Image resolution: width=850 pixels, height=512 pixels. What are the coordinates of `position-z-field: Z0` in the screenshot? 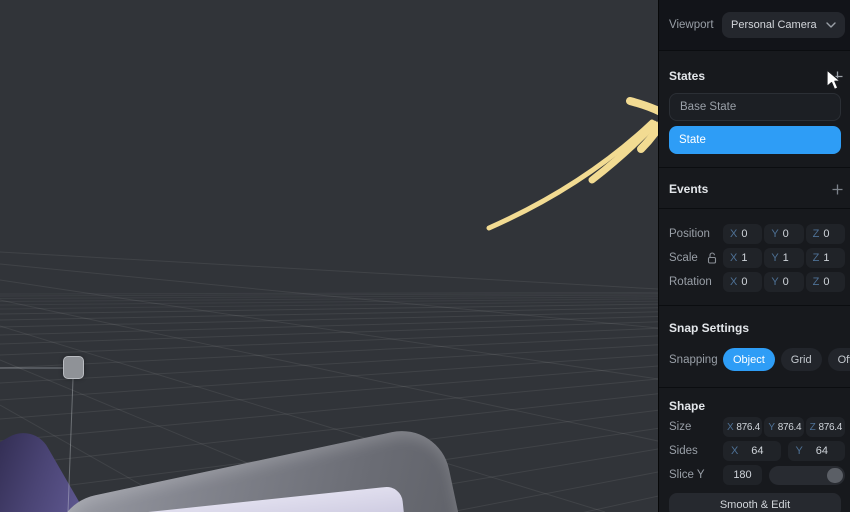 It's located at (825, 234).